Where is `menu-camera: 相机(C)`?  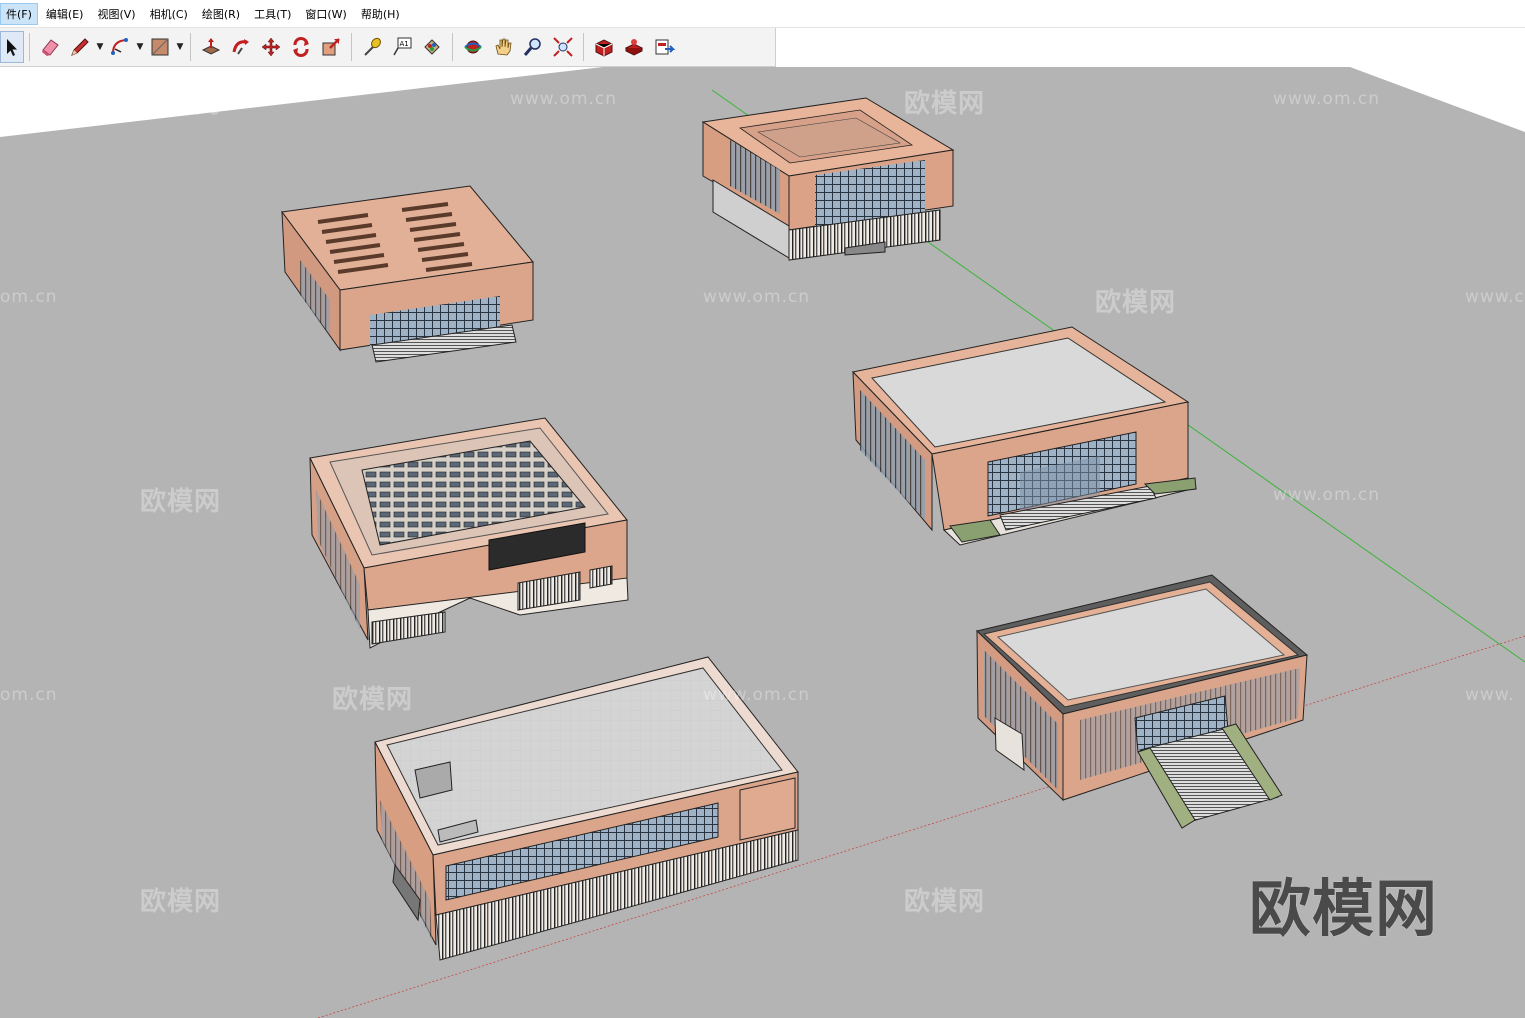
menu-camera: 相机(C) is located at coordinates (169, 14).